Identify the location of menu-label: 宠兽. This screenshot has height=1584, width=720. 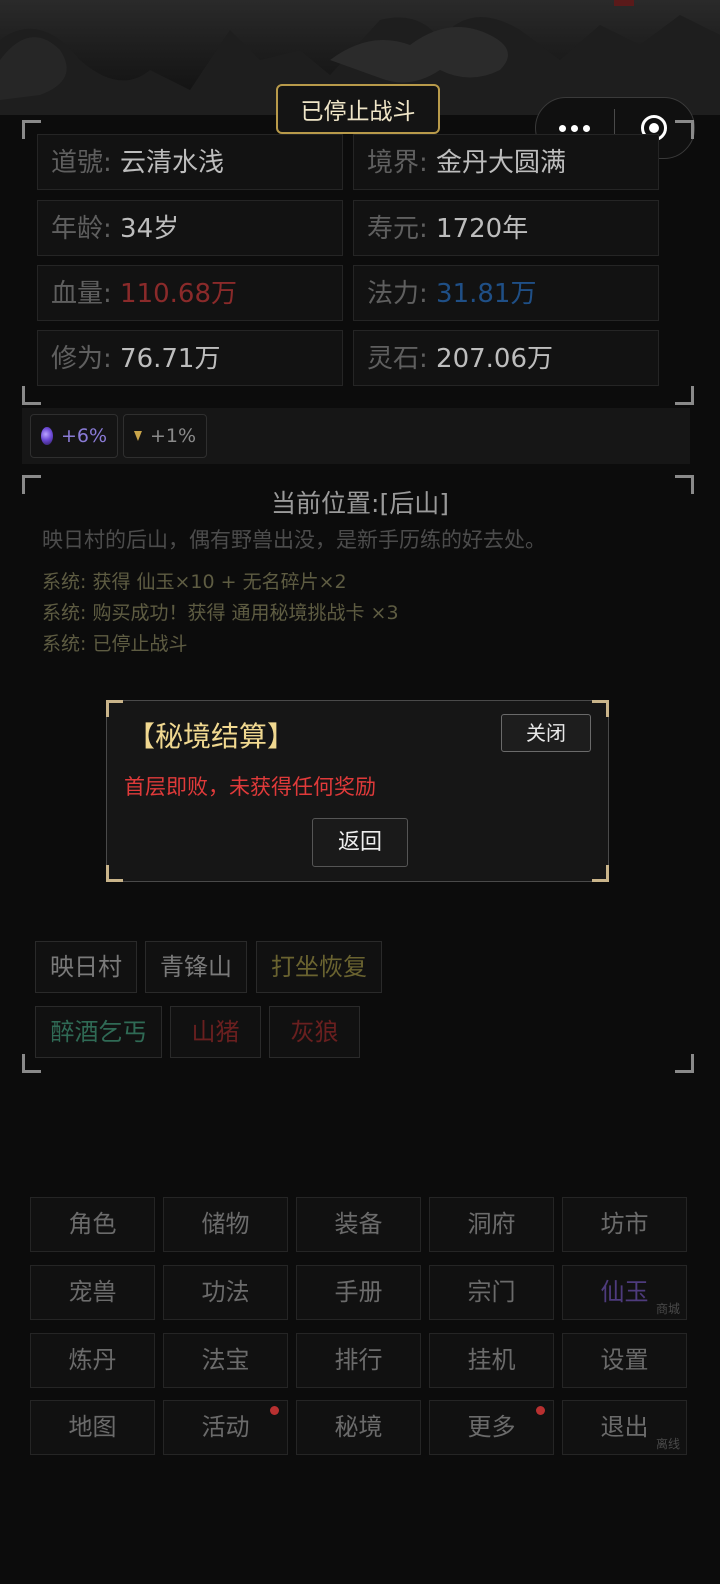
(92, 1292).